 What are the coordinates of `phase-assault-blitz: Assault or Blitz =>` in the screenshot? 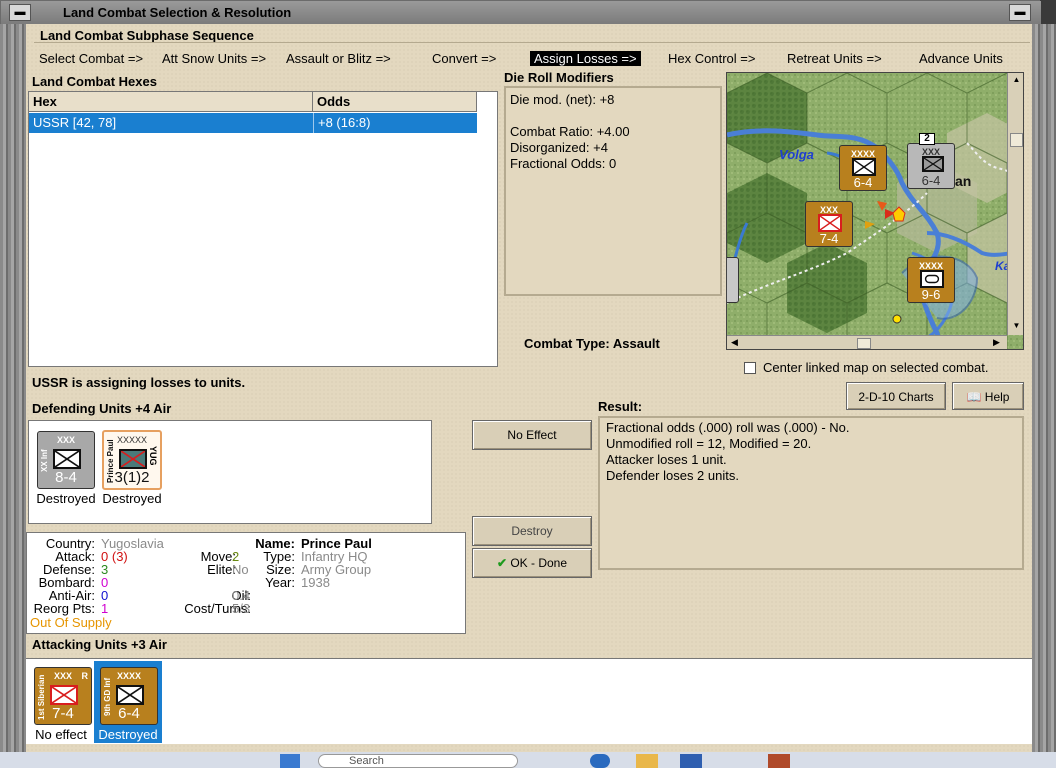 It's located at (338, 58).